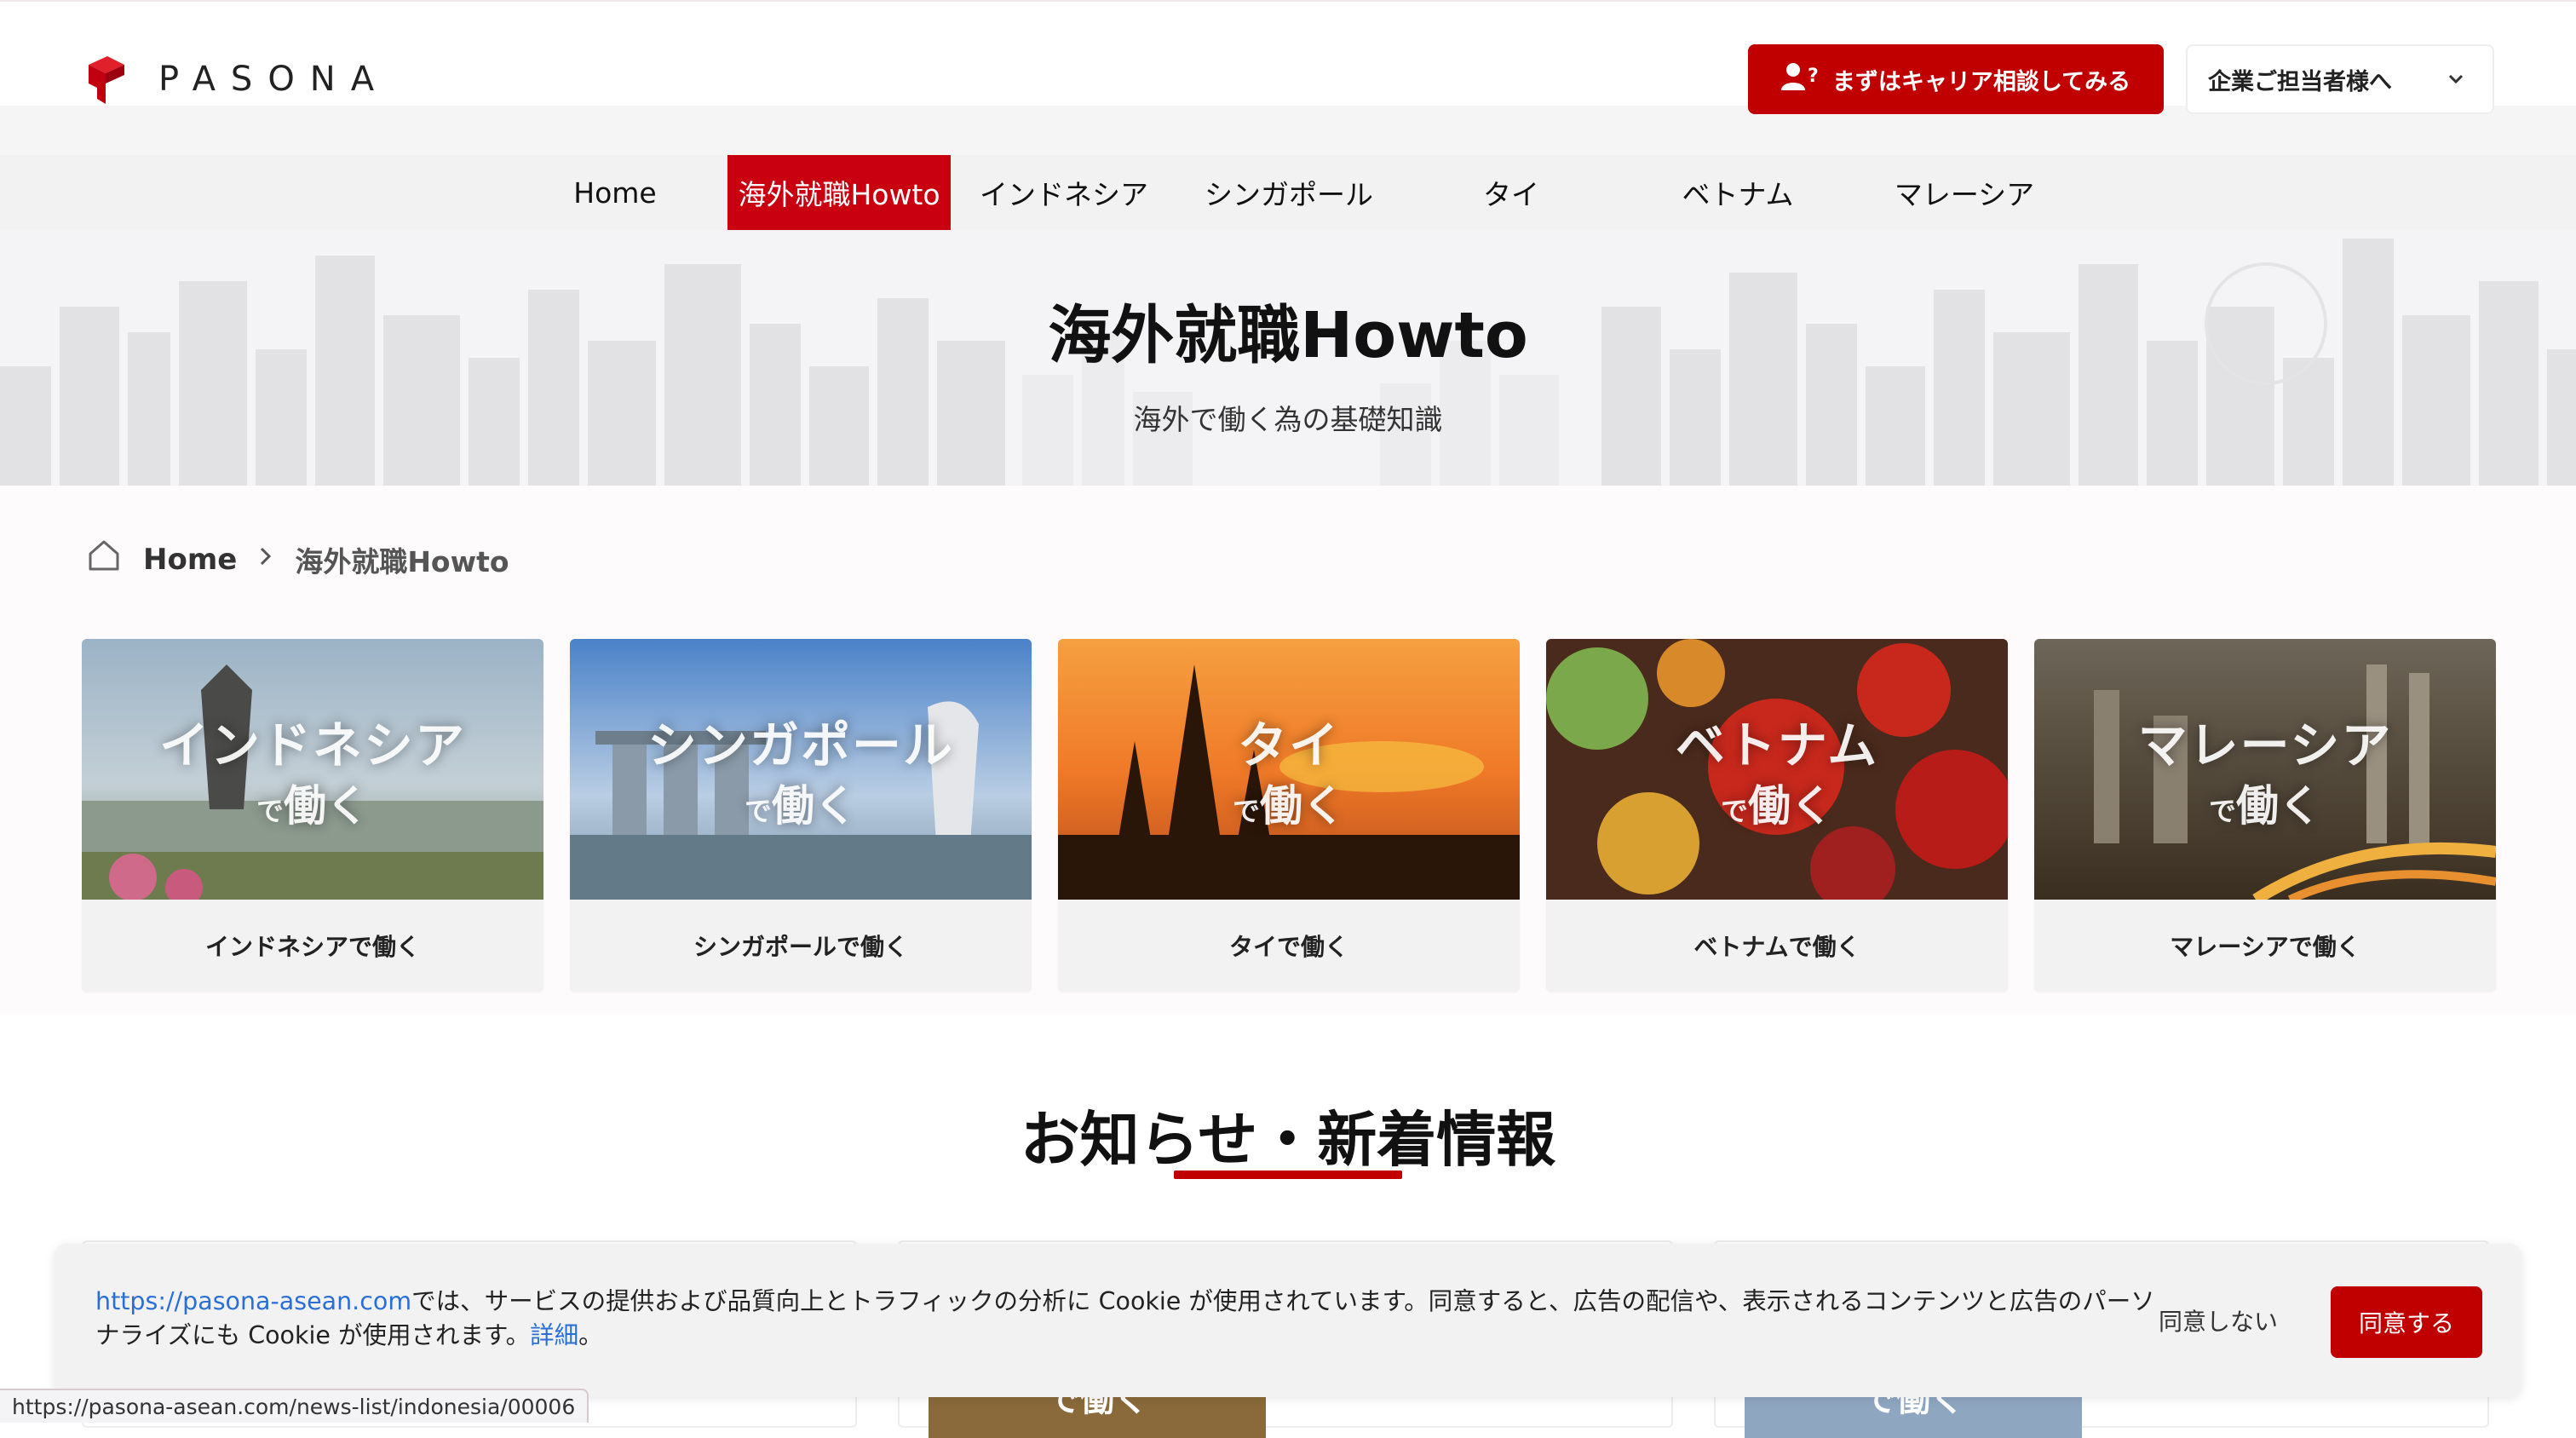  Describe the element at coordinates (800, 773) in the screenshot. I see `singapore-image-caption: シンガポール で働く` at that location.